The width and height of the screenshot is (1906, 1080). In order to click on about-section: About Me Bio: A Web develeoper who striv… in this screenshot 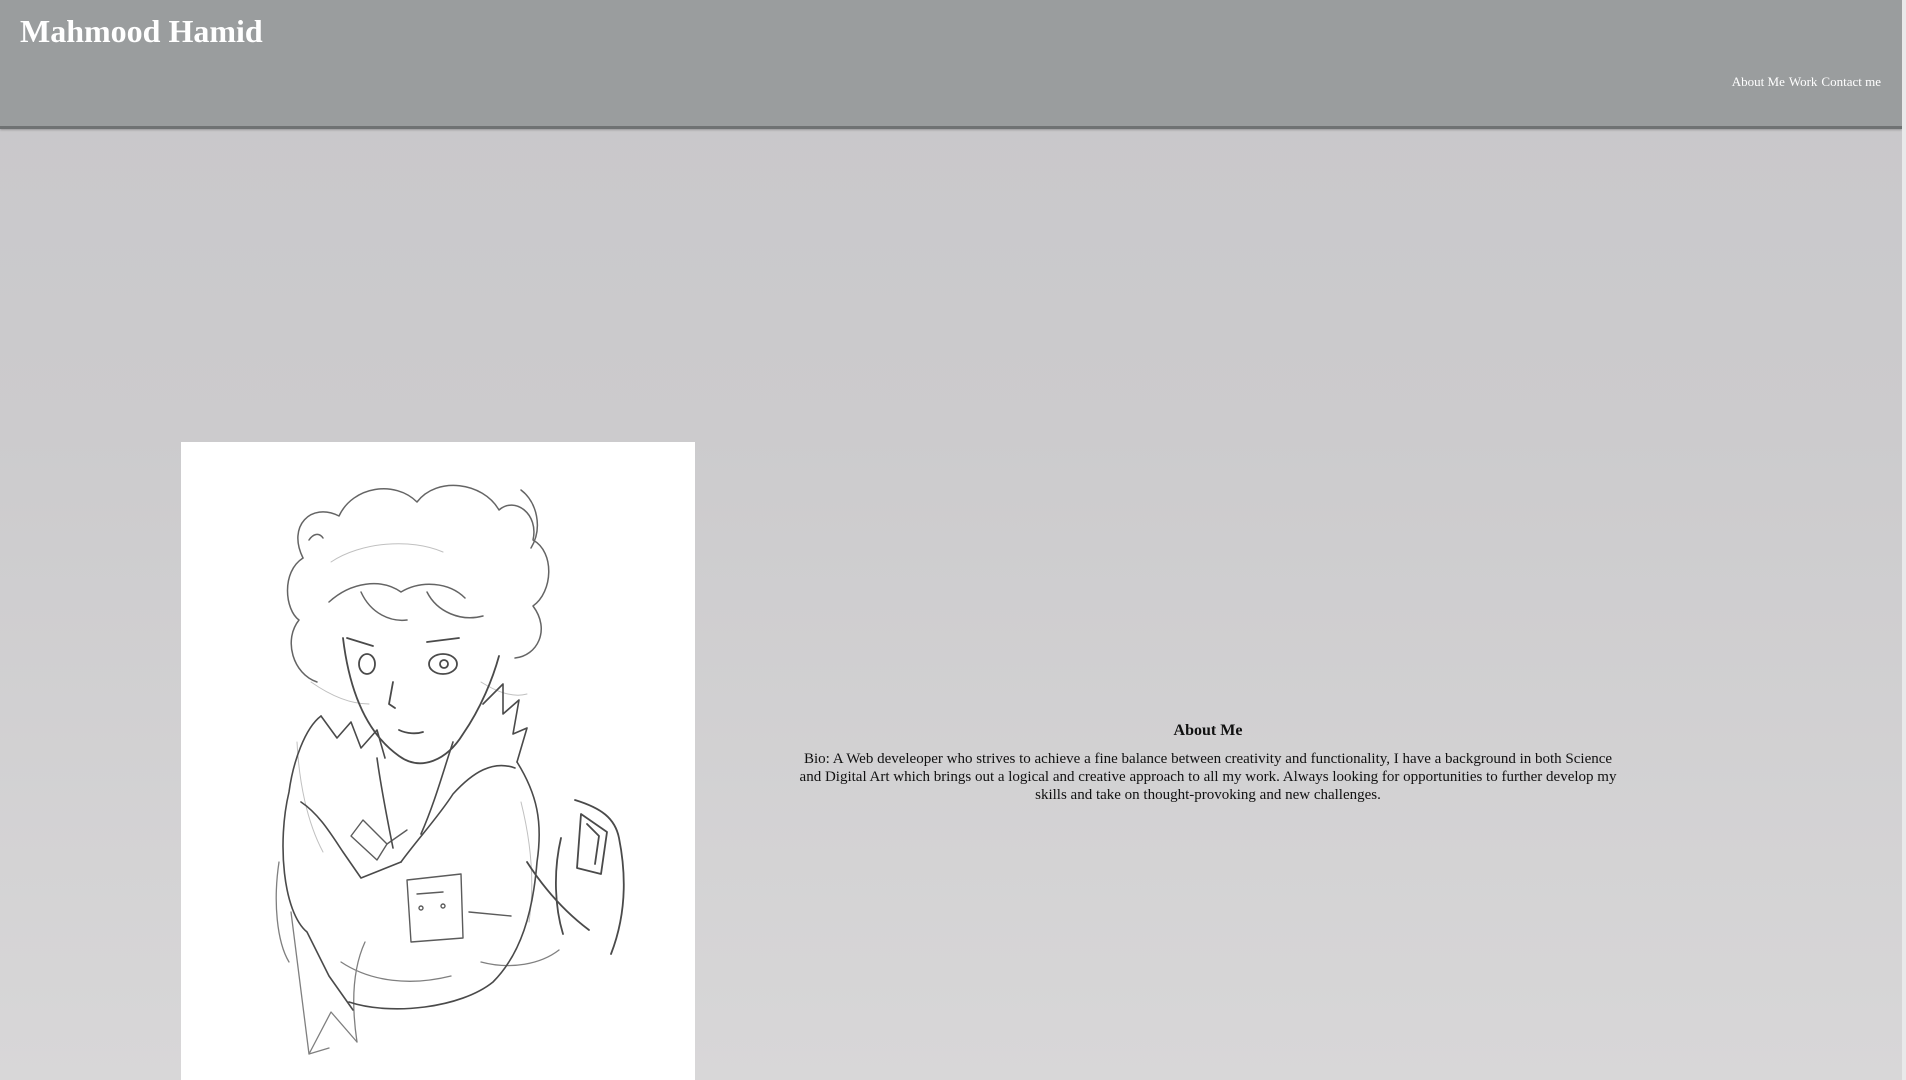, I will do `click(1208, 762)`.